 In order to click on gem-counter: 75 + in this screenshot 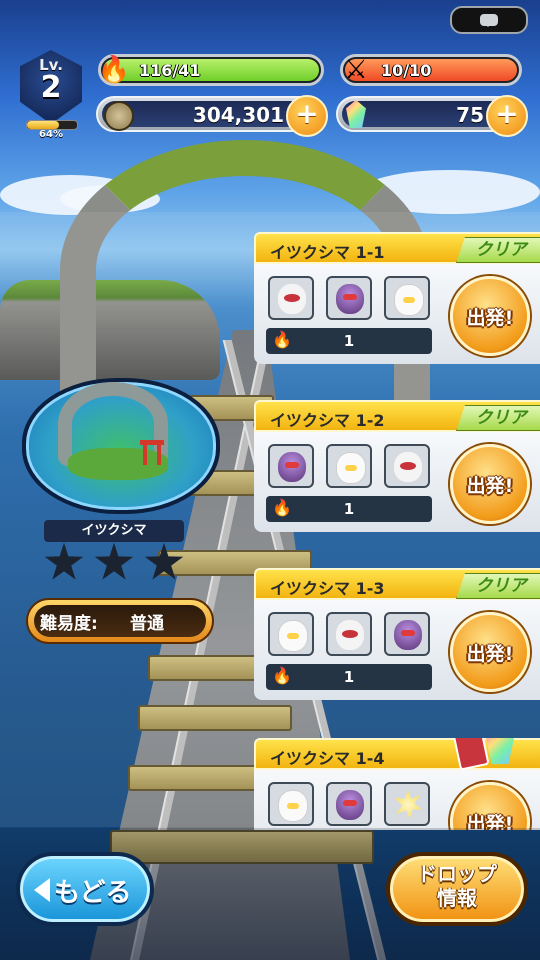, I will do `click(432, 116)`.